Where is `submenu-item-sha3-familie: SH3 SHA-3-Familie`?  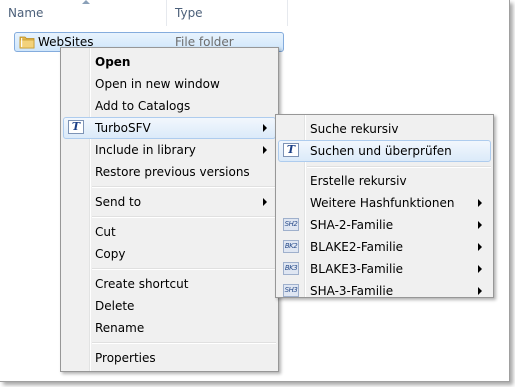 submenu-item-sha3-familie: SH3 SHA-3-Familie is located at coordinates (384, 291).